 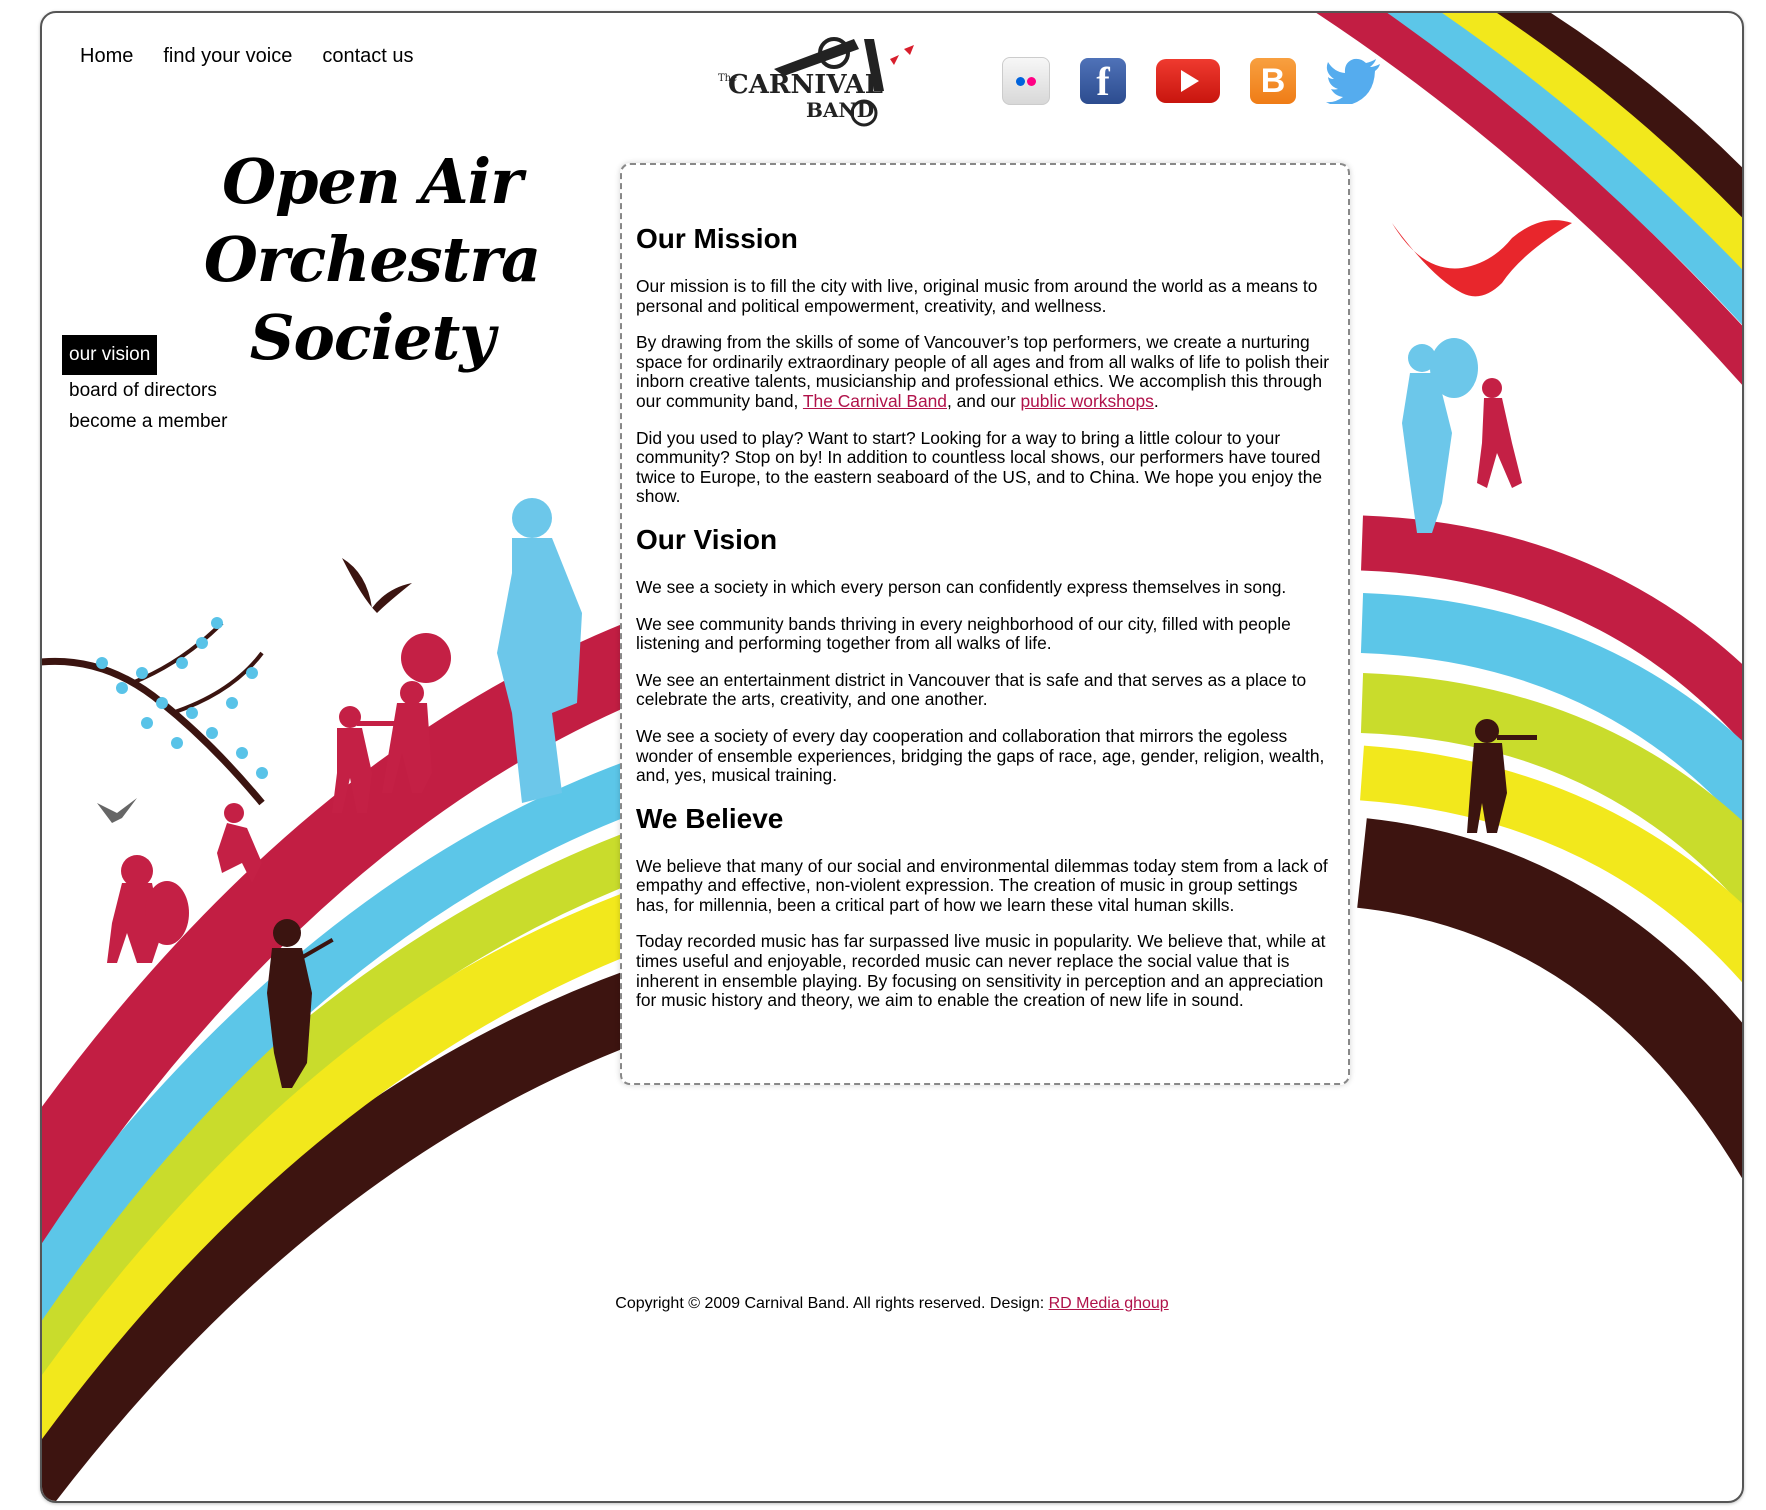 What do you see at coordinates (710, 818) in the screenshot?
I see `believe-heading: We Believe` at bounding box center [710, 818].